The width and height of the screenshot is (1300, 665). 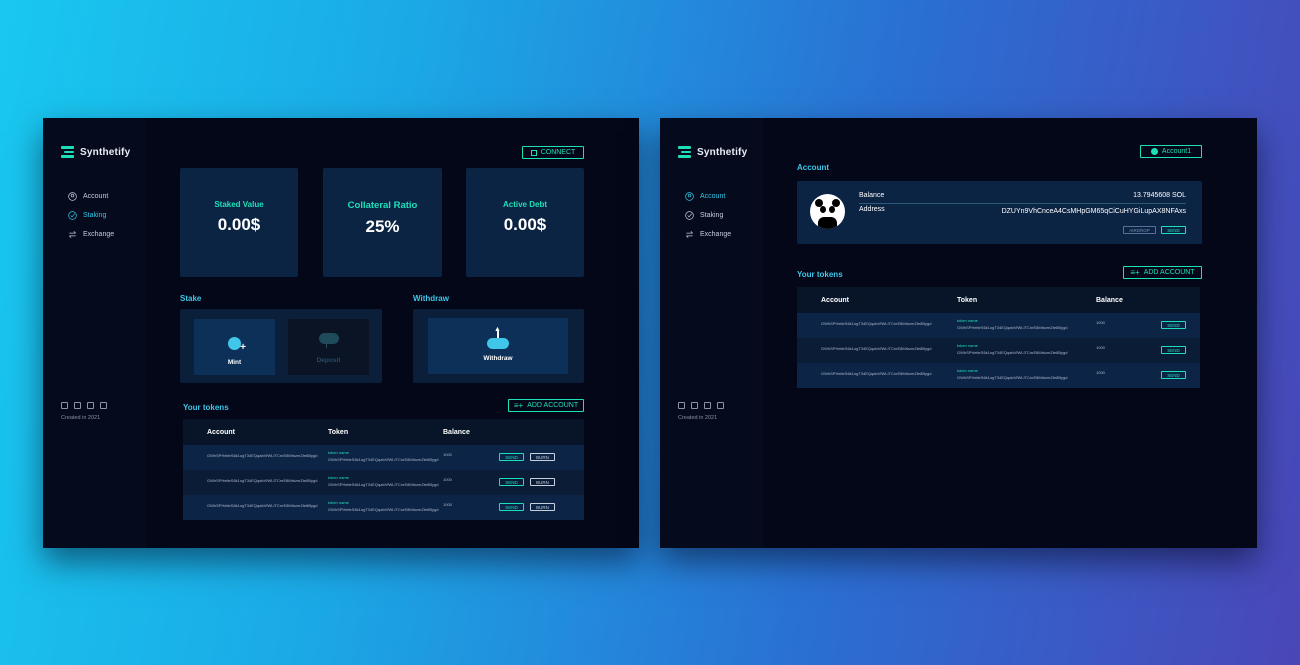 I want to click on your-tokens-title: Your tokens, so click(x=820, y=274).